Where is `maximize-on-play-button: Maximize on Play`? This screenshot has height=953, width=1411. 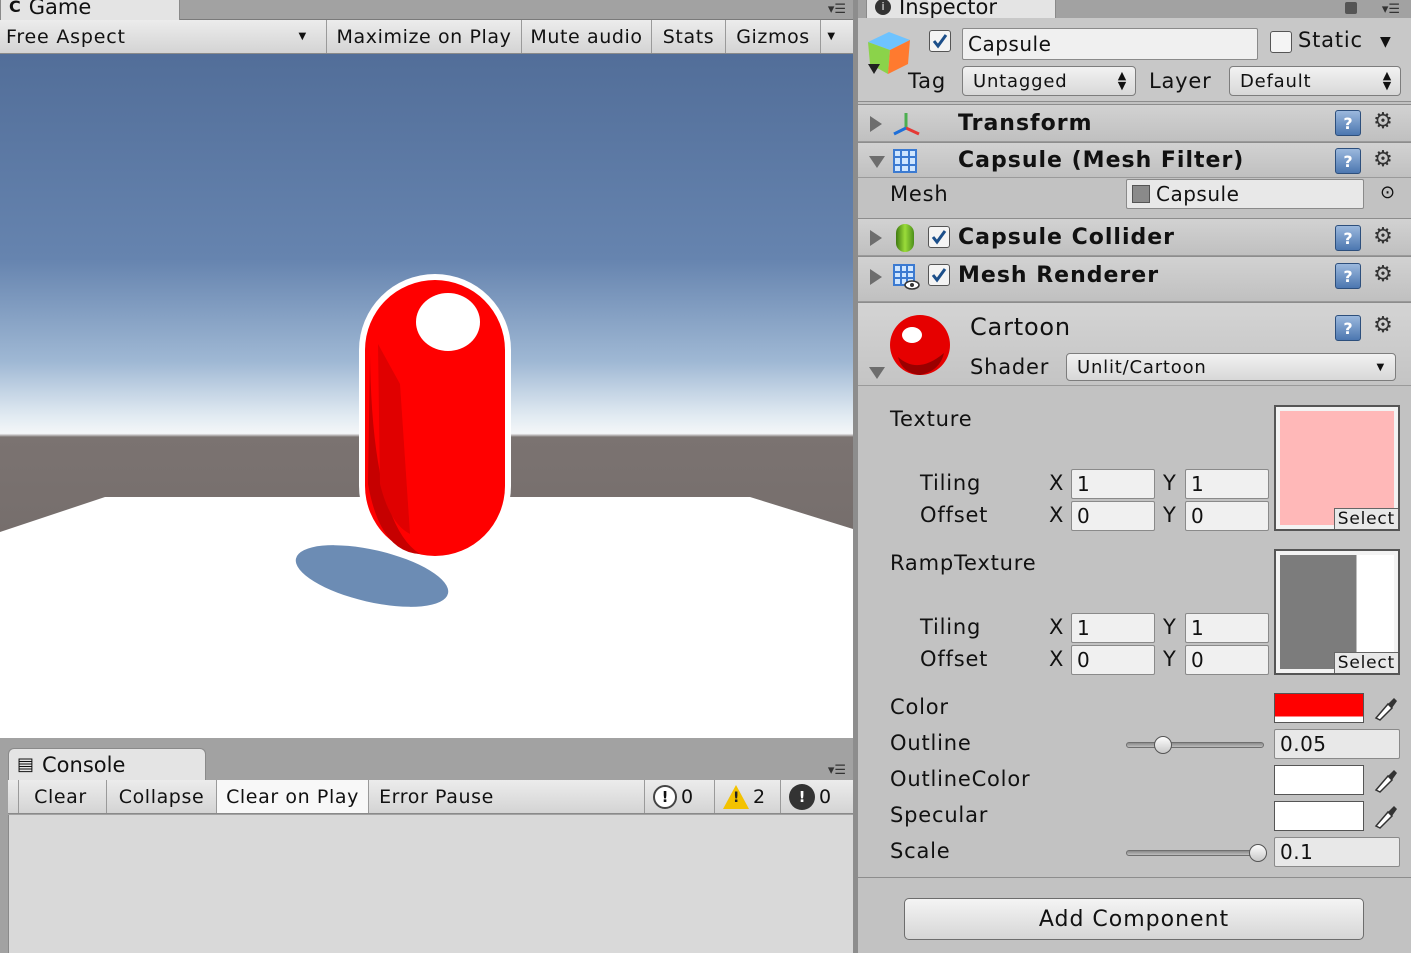 maximize-on-play-button: Maximize on Play is located at coordinates (423, 36).